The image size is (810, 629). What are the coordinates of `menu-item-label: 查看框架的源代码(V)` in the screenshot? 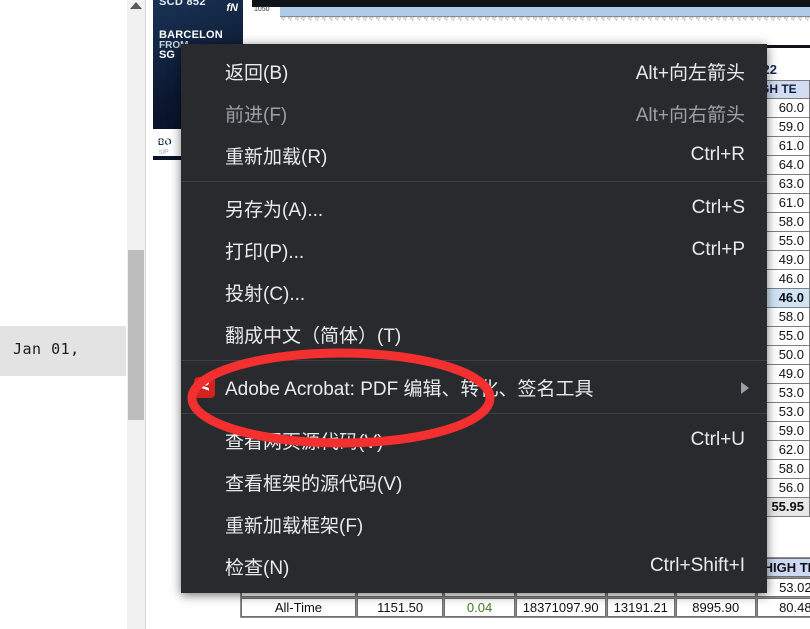 It's located at (314, 484).